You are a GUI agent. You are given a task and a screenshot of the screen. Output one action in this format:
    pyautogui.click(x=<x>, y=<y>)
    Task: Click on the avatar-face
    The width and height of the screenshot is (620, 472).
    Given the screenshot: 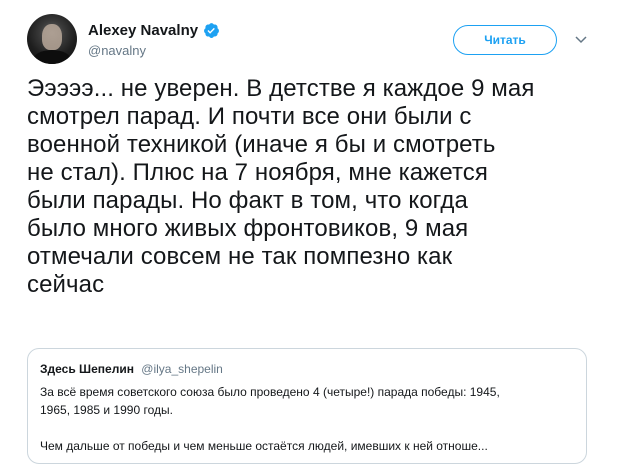 What is the action you would take?
    pyautogui.click(x=52, y=37)
    